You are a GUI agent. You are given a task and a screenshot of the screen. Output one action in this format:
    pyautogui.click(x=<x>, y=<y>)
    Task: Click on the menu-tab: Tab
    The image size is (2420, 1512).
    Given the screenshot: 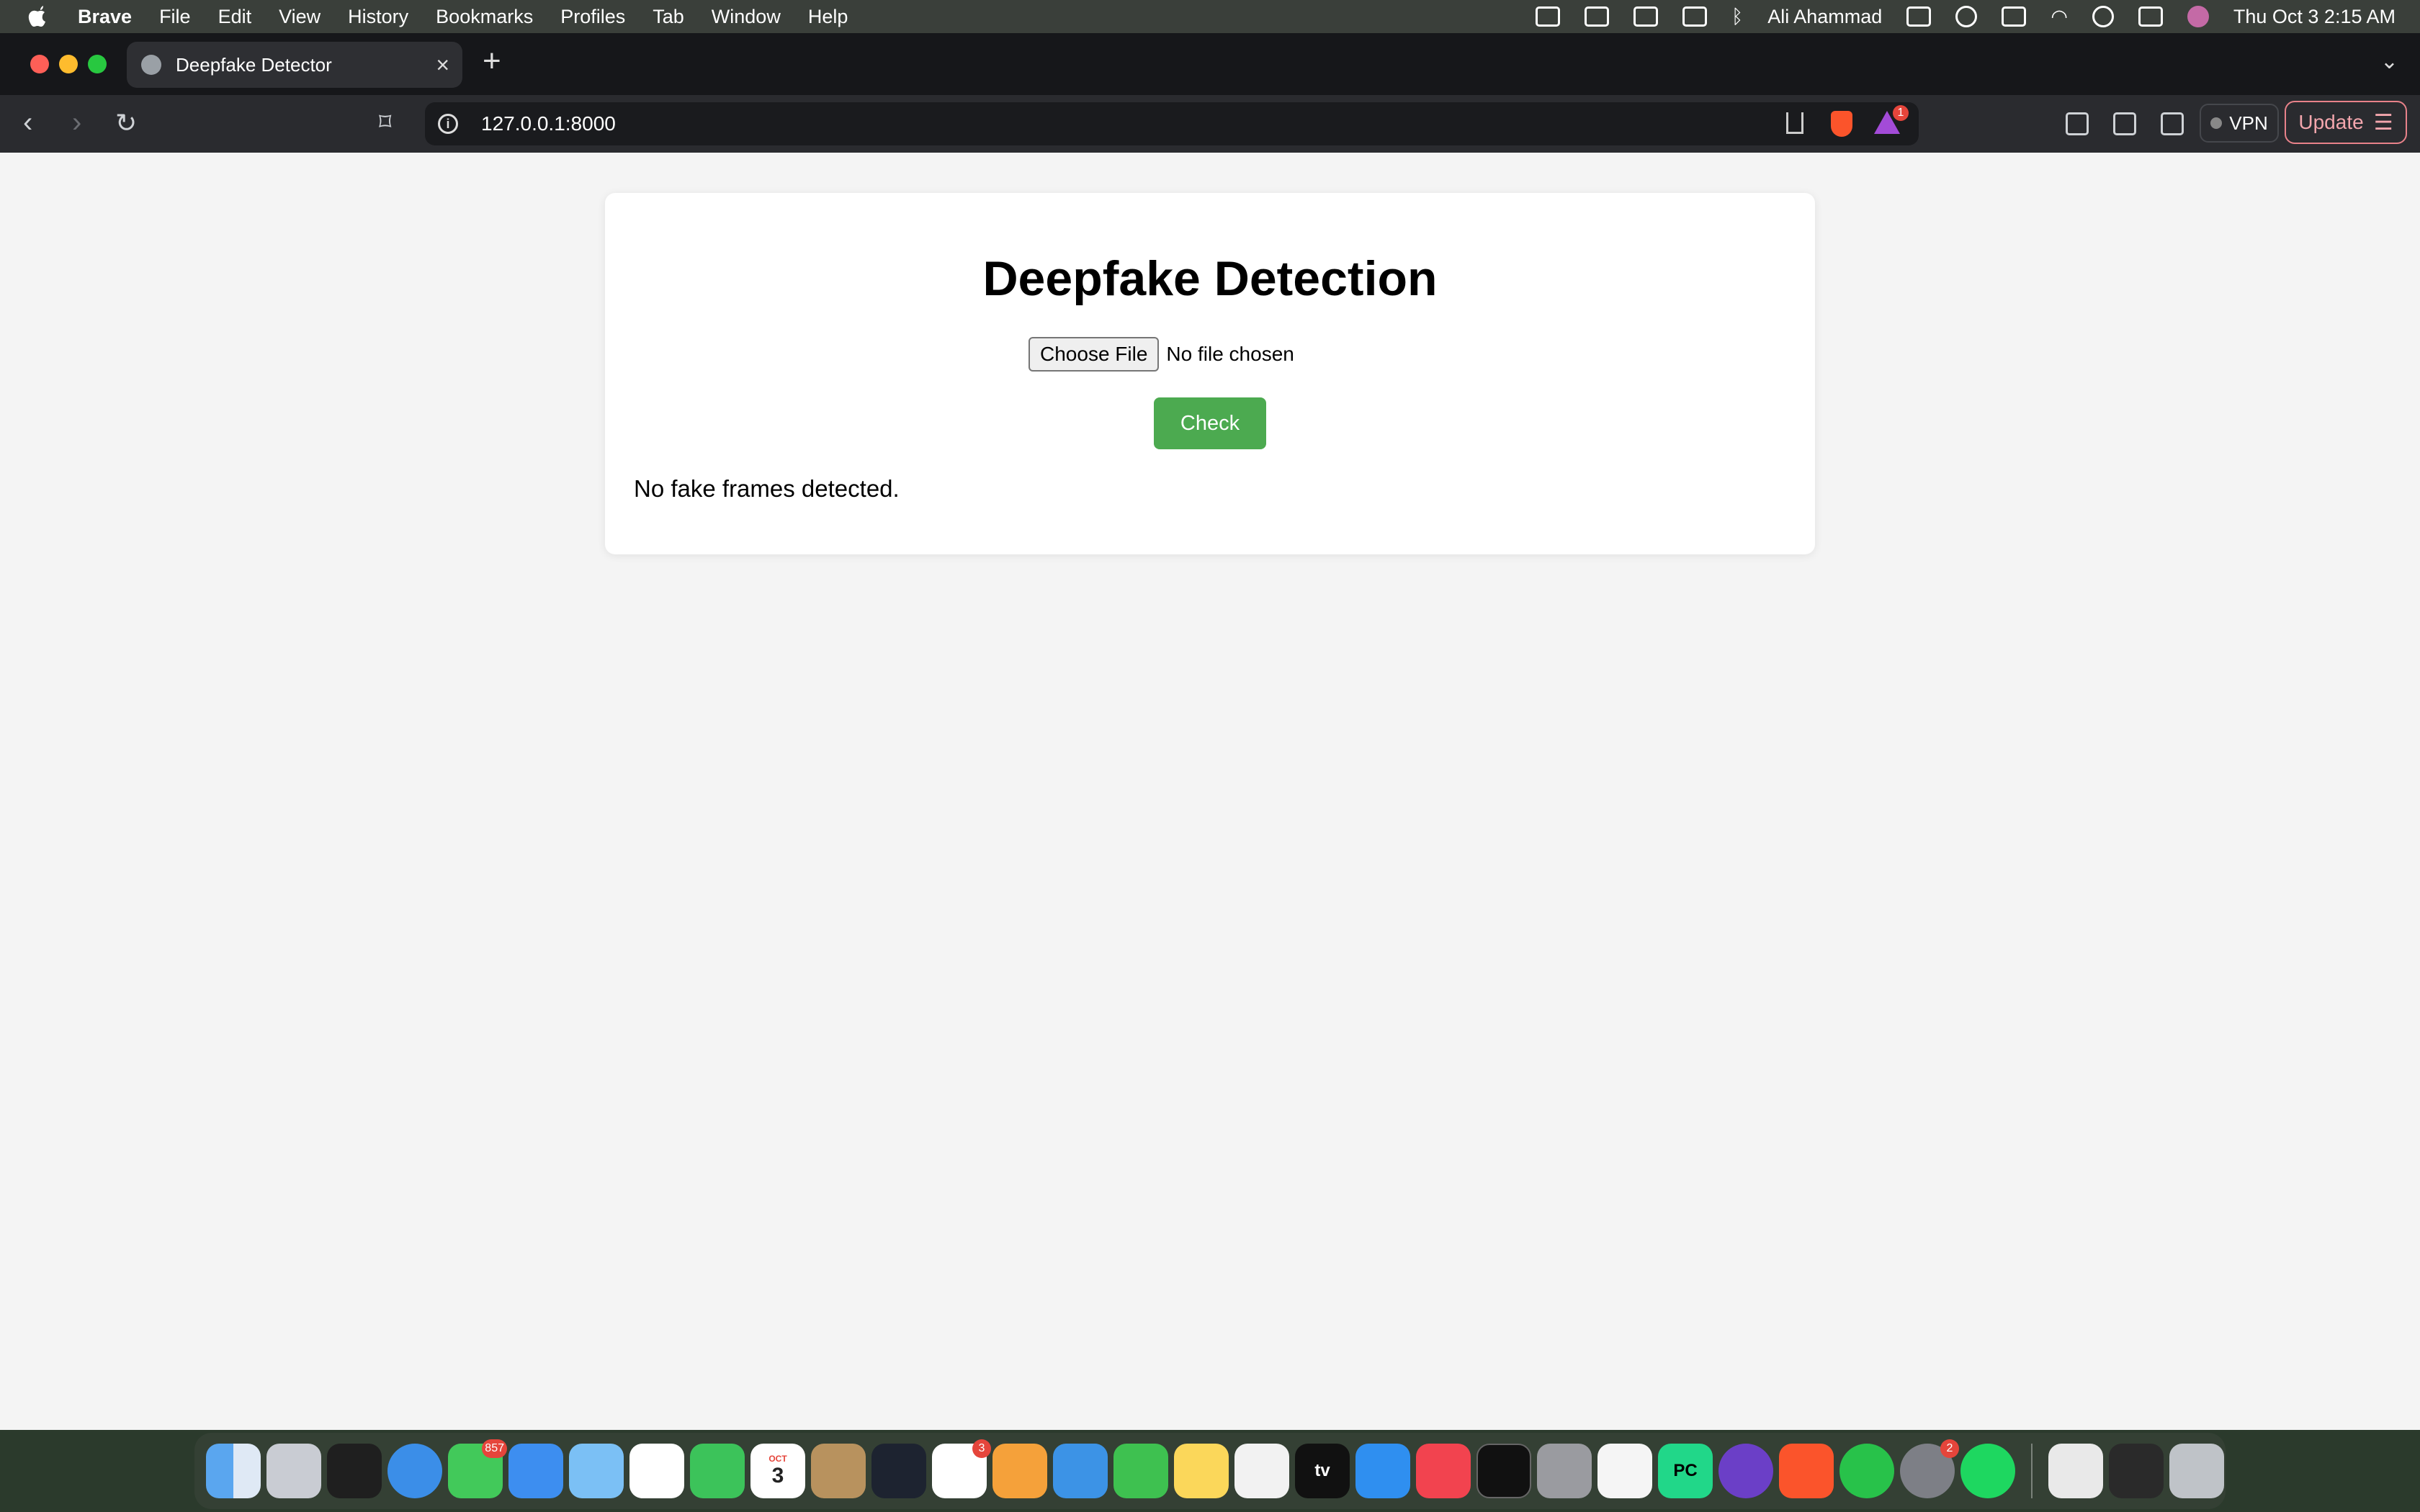 What is the action you would take?
    pyautogui.click(x=668, y=17)
    